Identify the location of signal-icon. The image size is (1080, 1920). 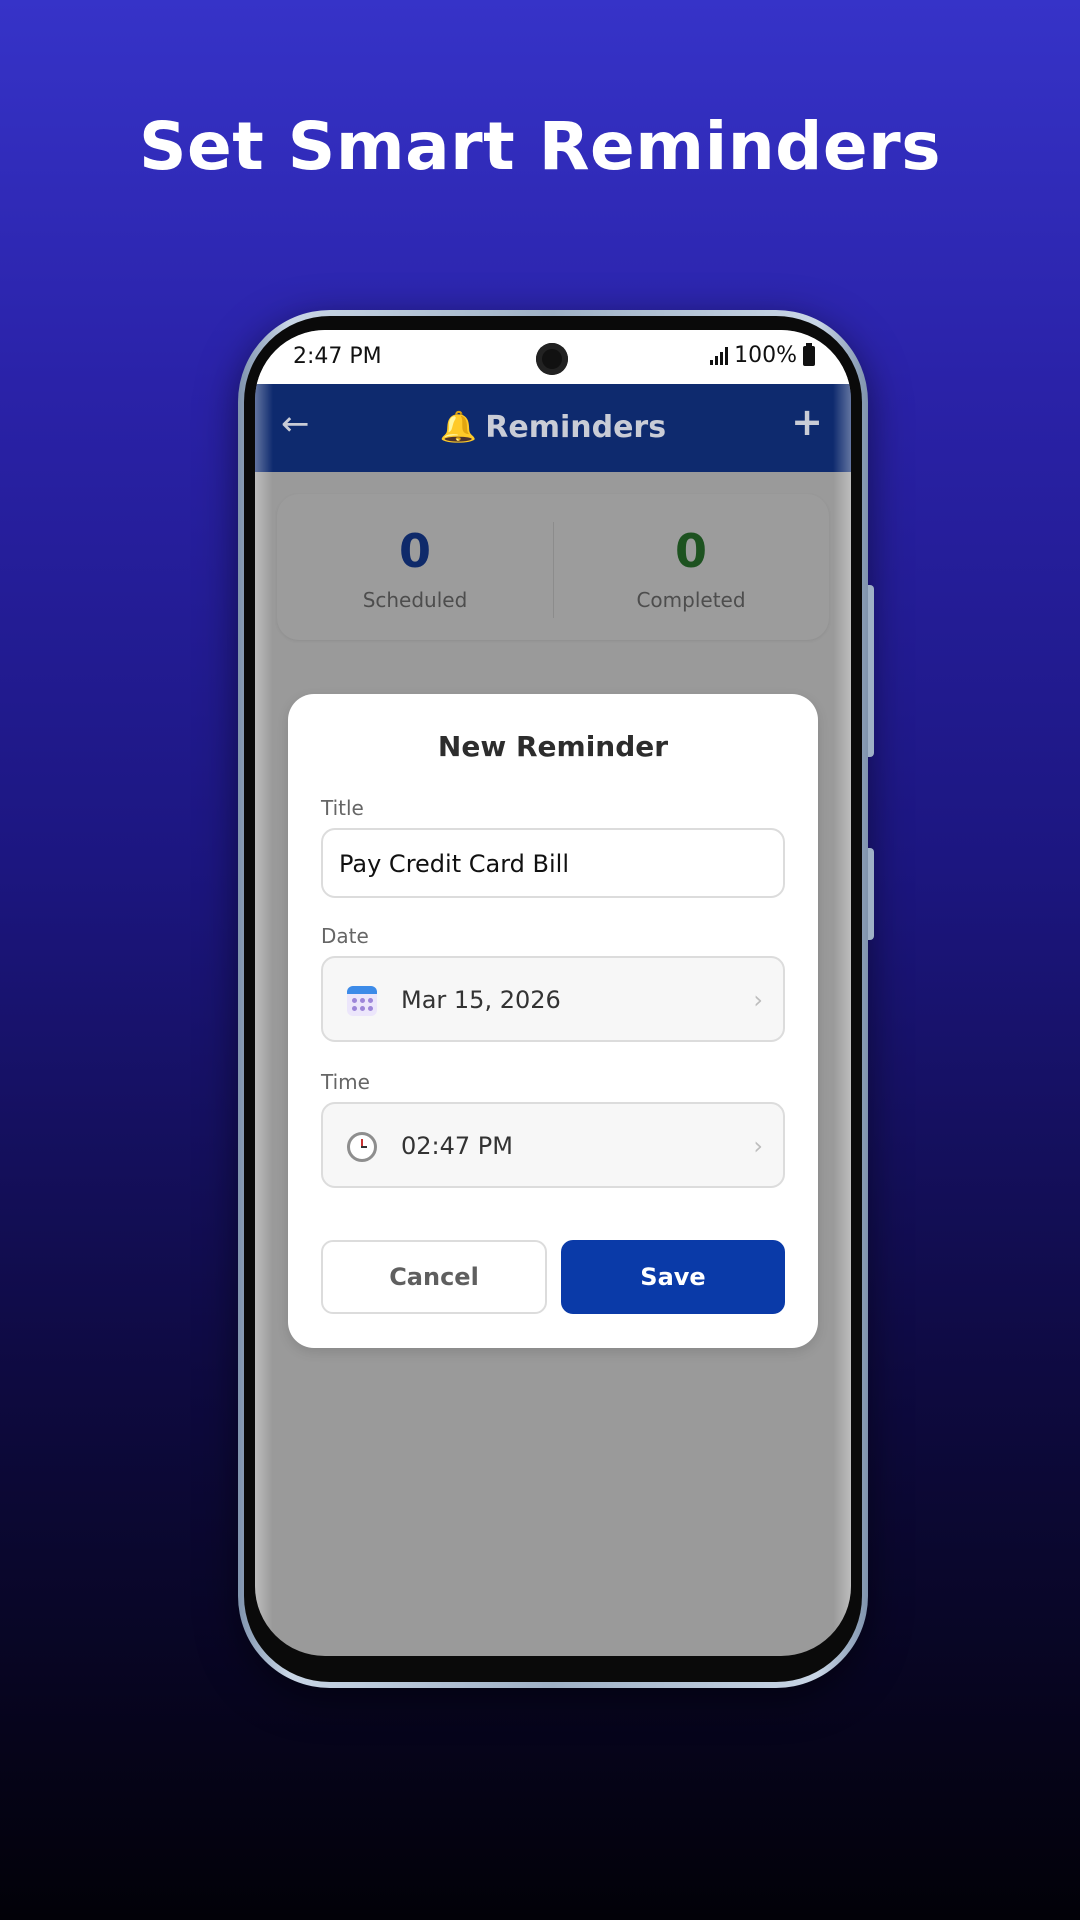
(719, 355).